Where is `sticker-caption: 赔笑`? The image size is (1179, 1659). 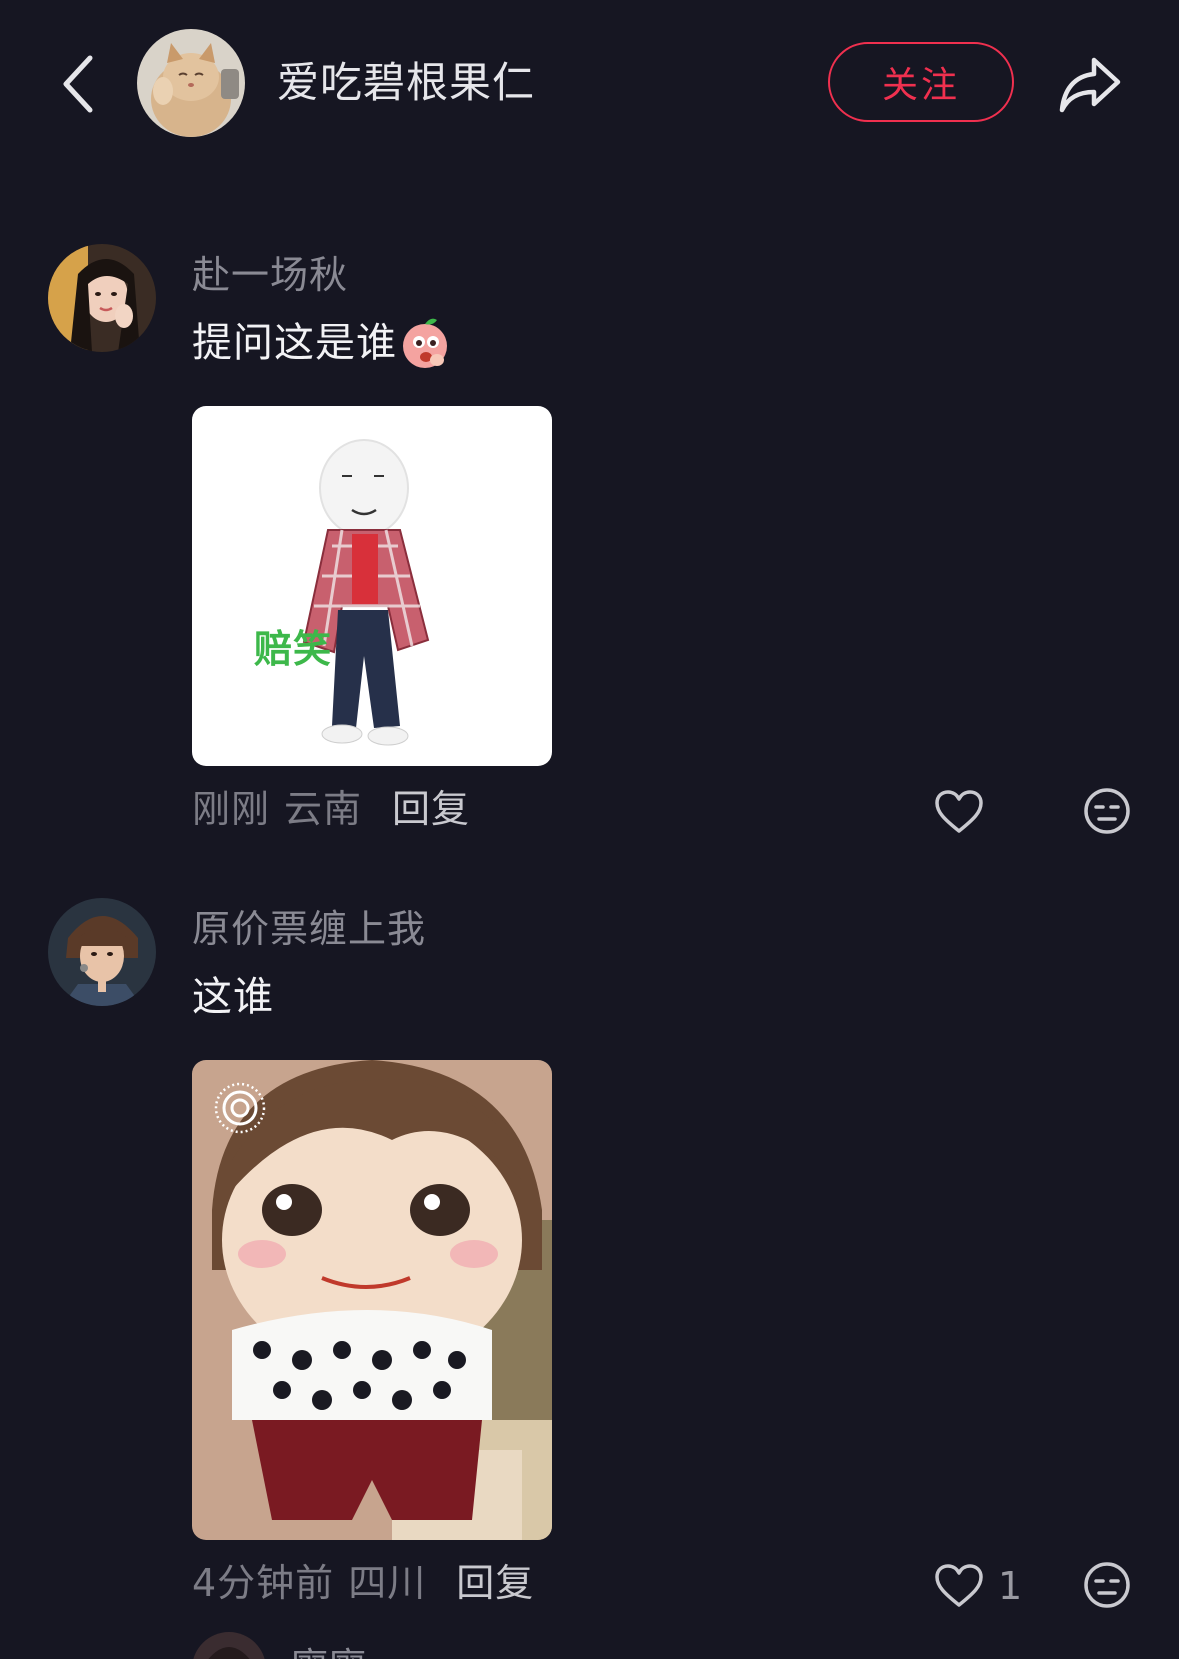
sticker-caption: 赔笑 is located at coordinates (293, 649).